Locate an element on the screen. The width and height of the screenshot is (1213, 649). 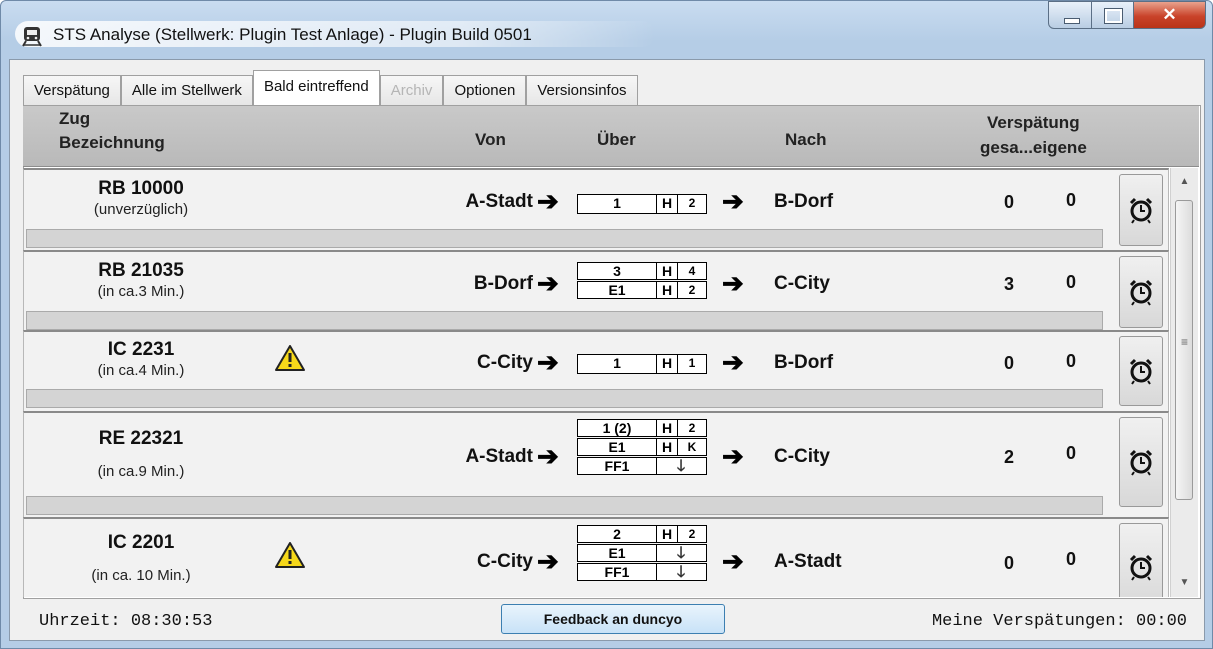
delay-total: 2 is located at coordinates (1008, 457).